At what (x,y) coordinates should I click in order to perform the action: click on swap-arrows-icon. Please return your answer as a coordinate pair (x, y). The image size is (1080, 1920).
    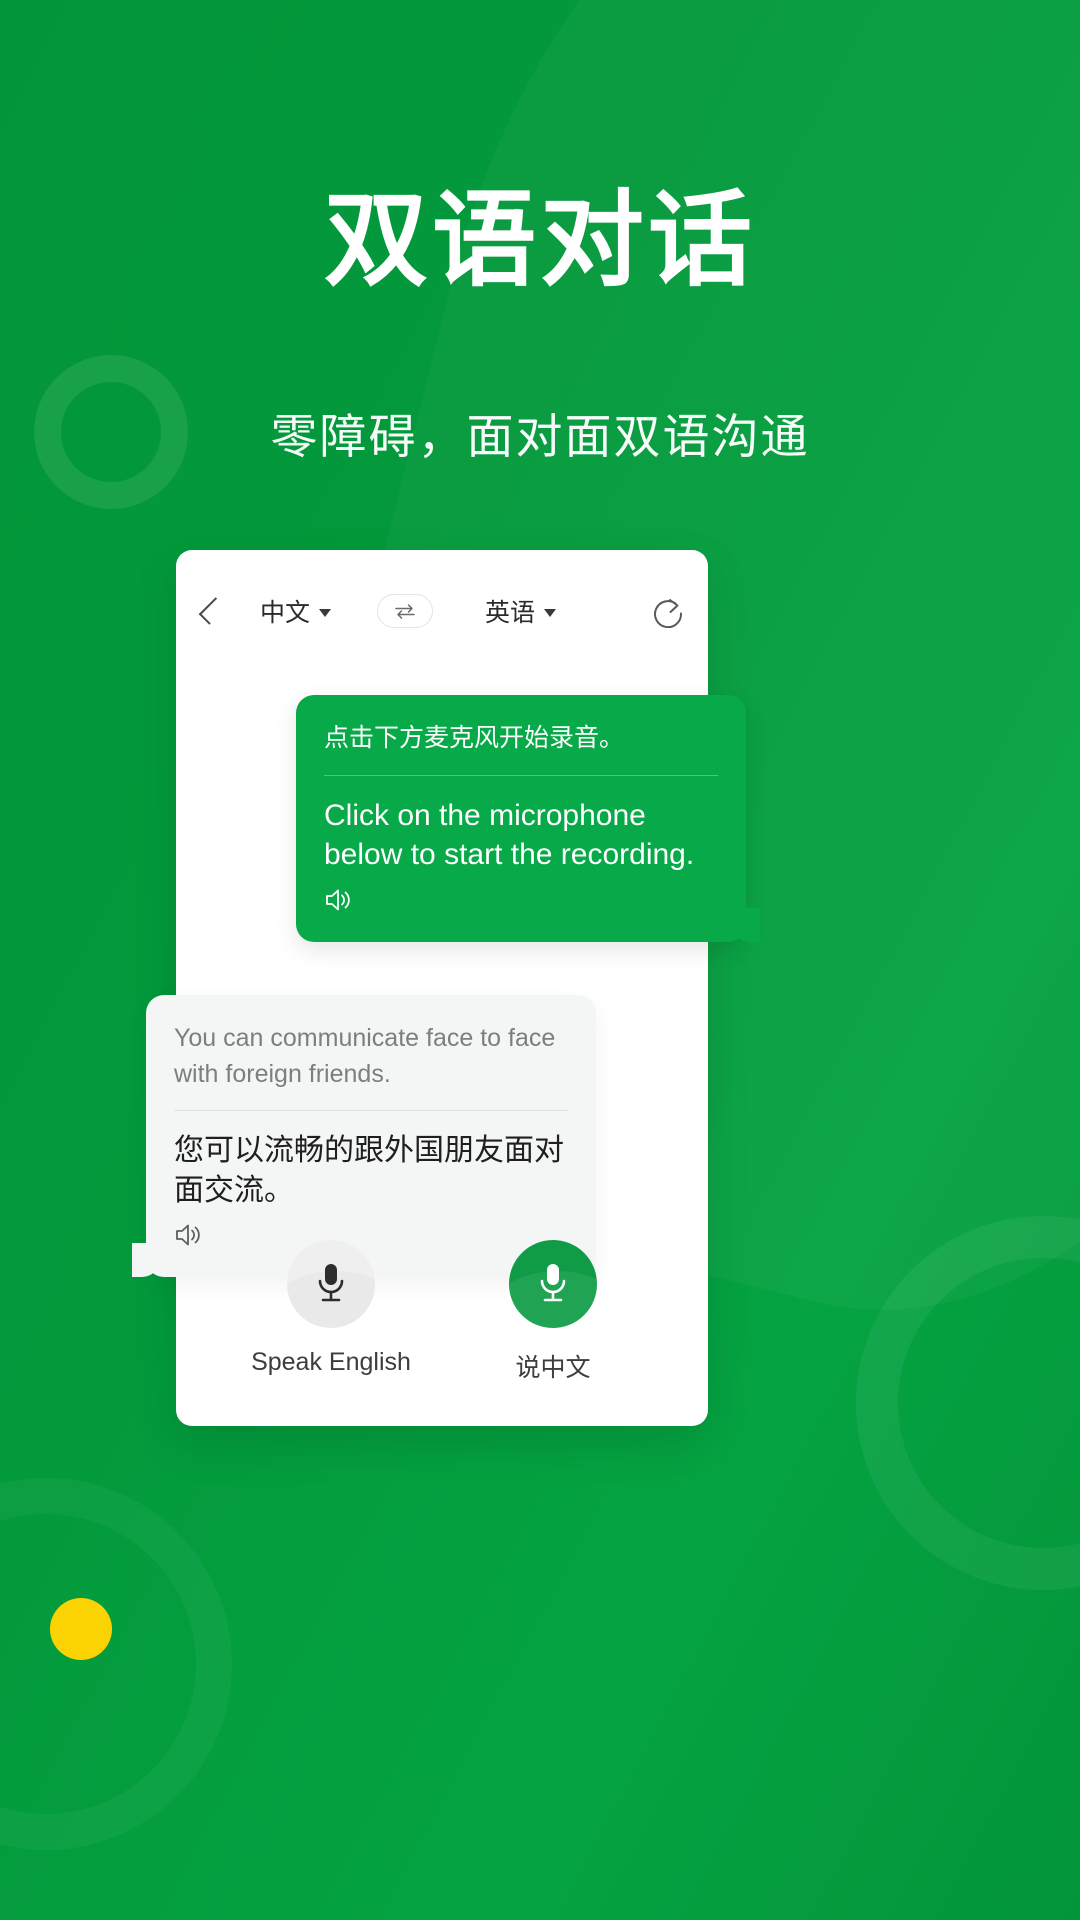
    Looking at the image, I should click on (405, 611).